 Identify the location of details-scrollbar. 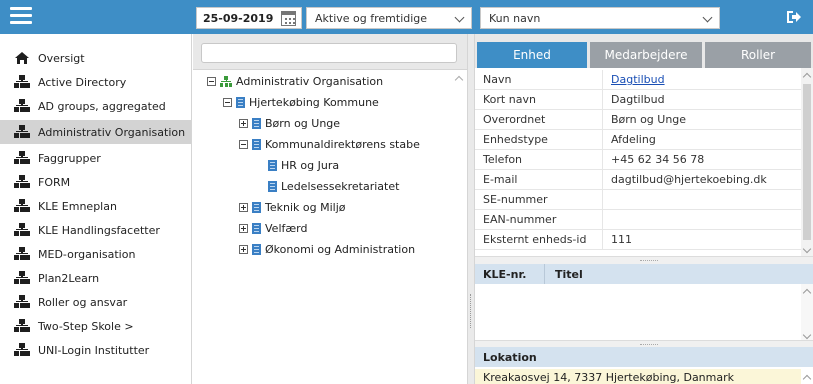
(807, 163).